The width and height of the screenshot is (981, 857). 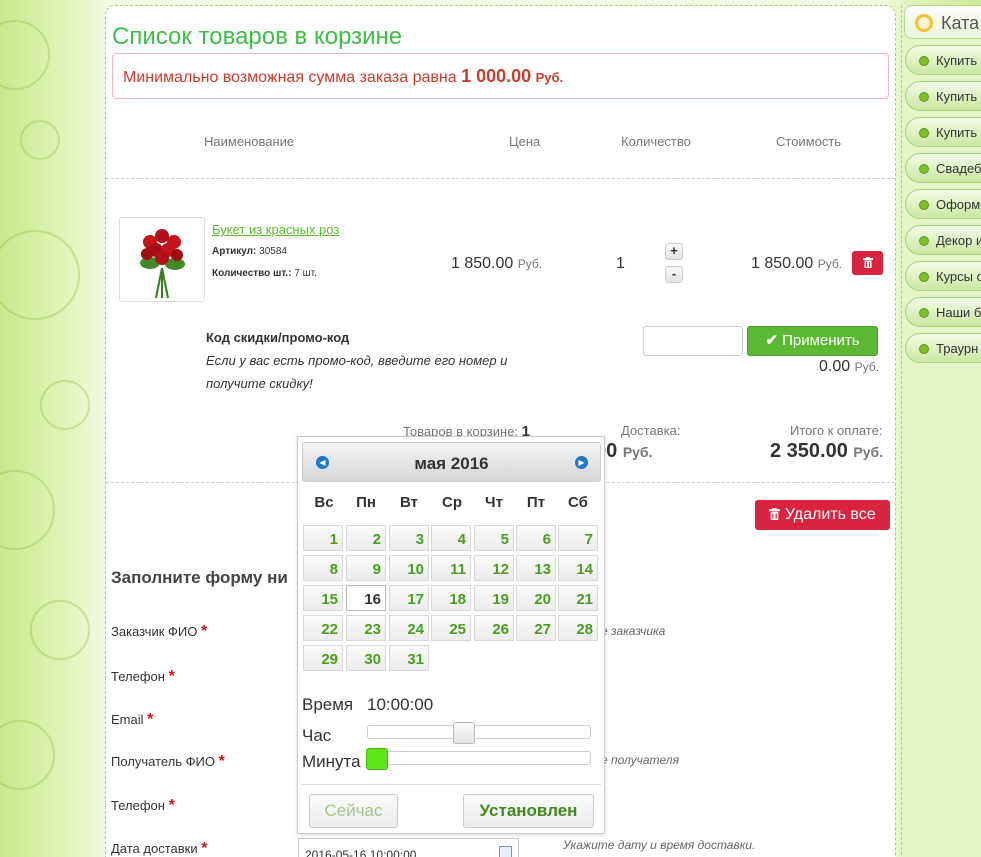 I want to click on total-label: Итого к оплате:, so click(x=836, y=430).